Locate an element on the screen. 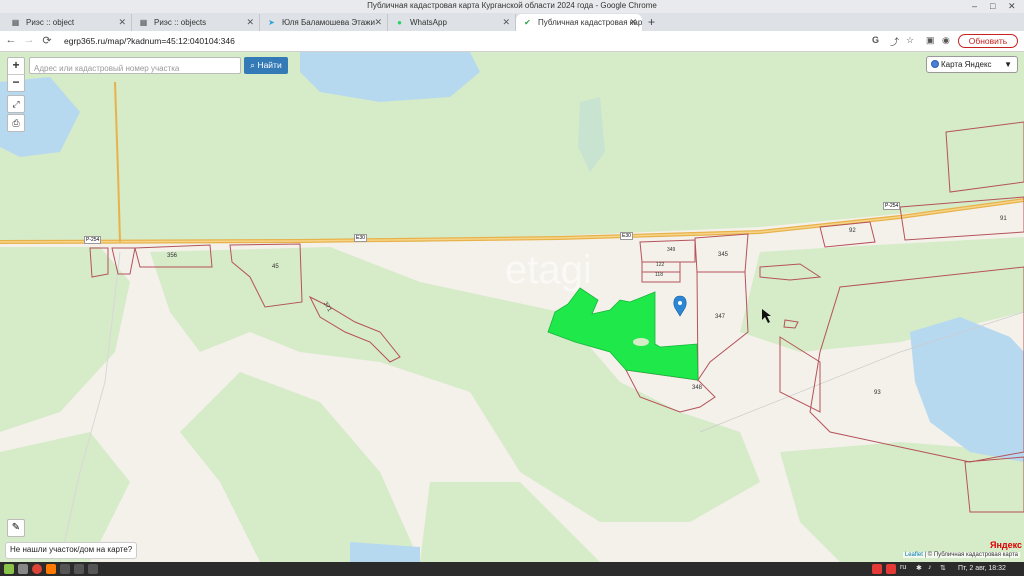 The height and width of the screenshot is (576, 1024). new-tab-icon: + is located at coordinates (651, 22).